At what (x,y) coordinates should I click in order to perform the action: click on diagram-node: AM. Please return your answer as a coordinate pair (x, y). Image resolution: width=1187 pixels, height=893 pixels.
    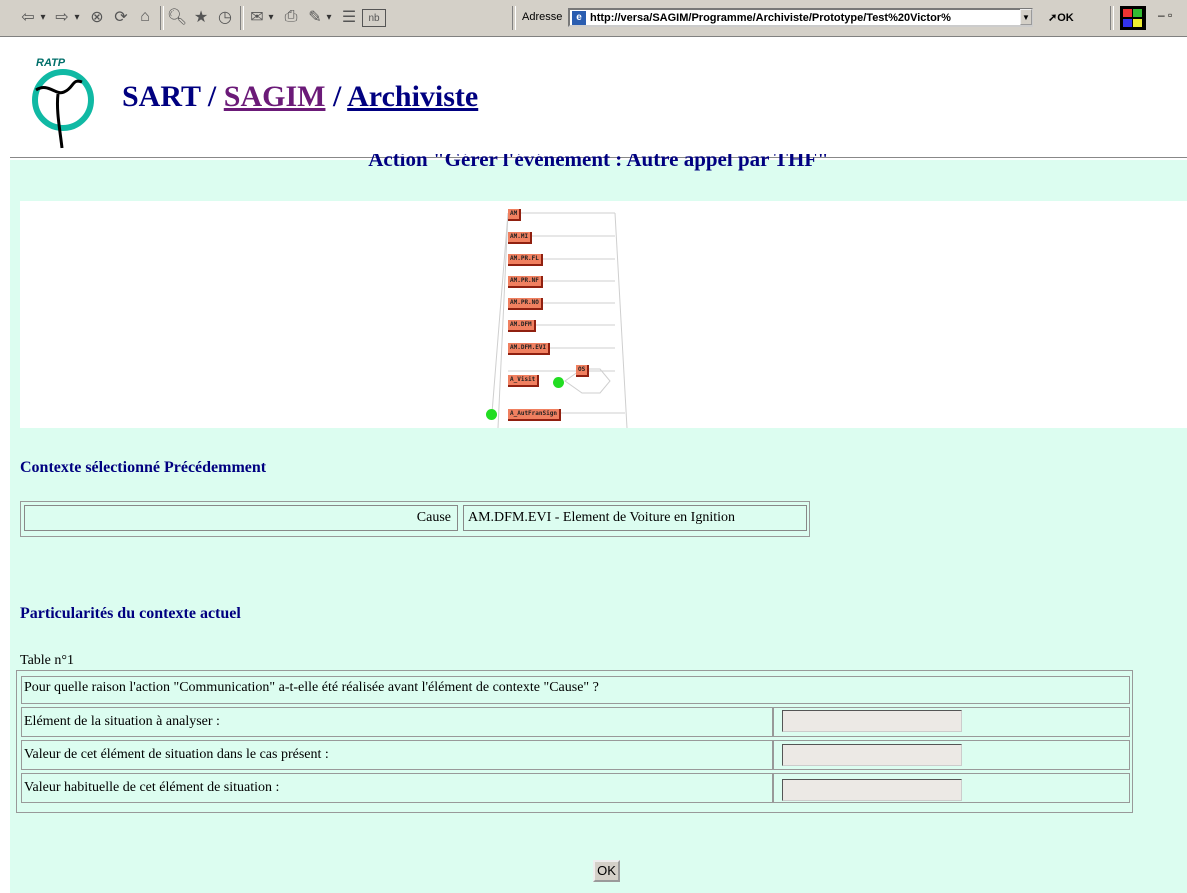
    Looking at the image, I should click on (515, 215).